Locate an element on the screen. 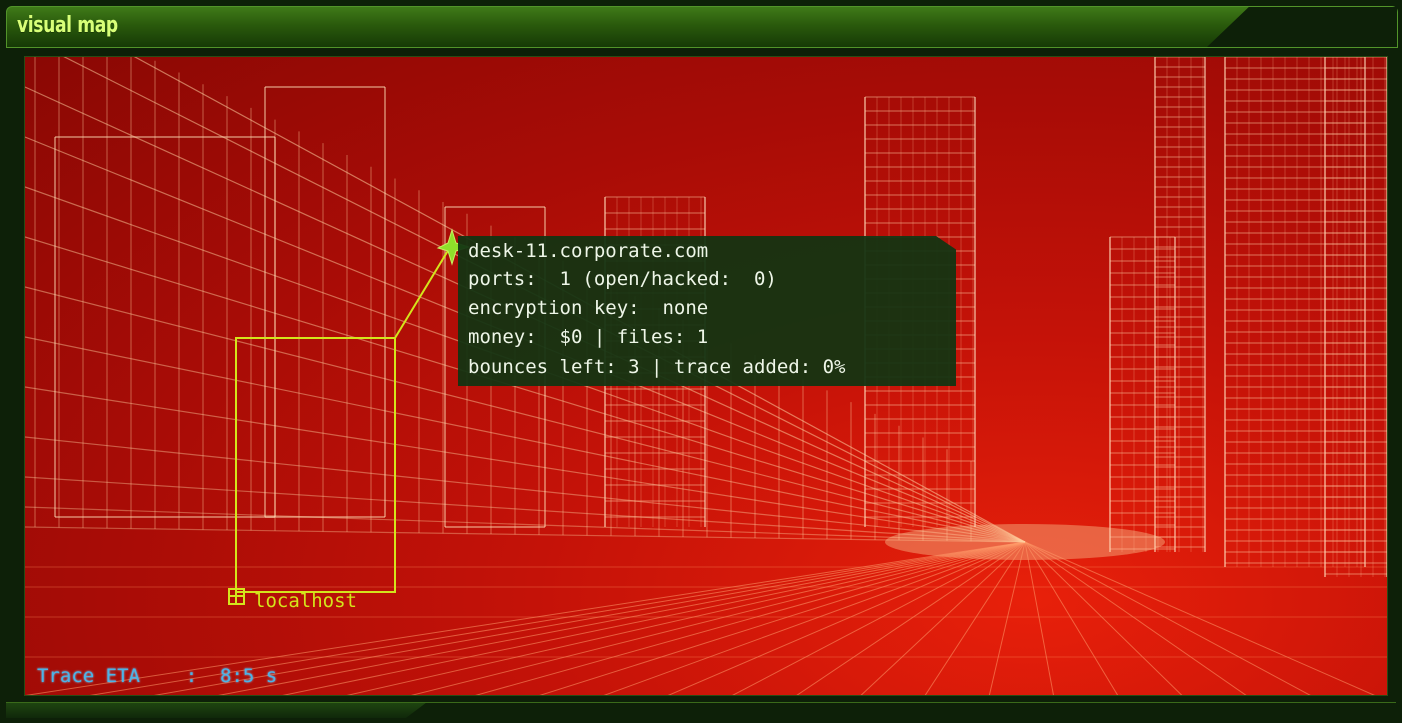 The height and width of the screenshot is (723, 1402). popup-ports: ports: 1 (open/hacked: 0) is located at coordinates (622, 279).